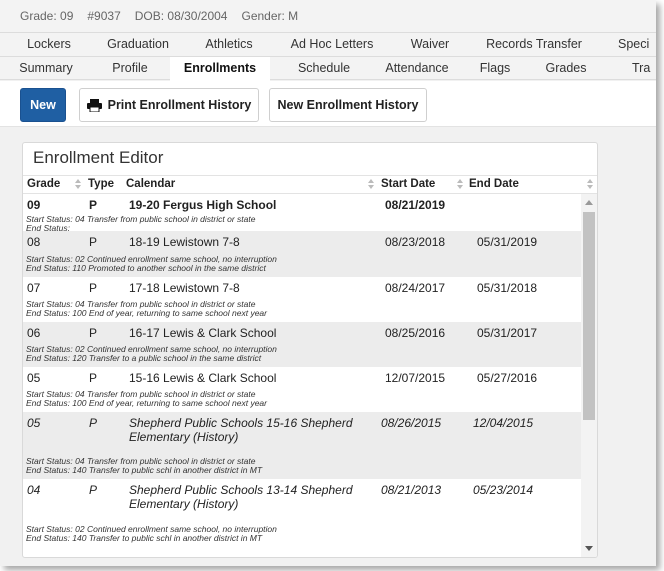  What do you see at coordinates (229, 45) in the screenshot?
I see `tab-athletics: Athletics` at bounding box center [229, 45].